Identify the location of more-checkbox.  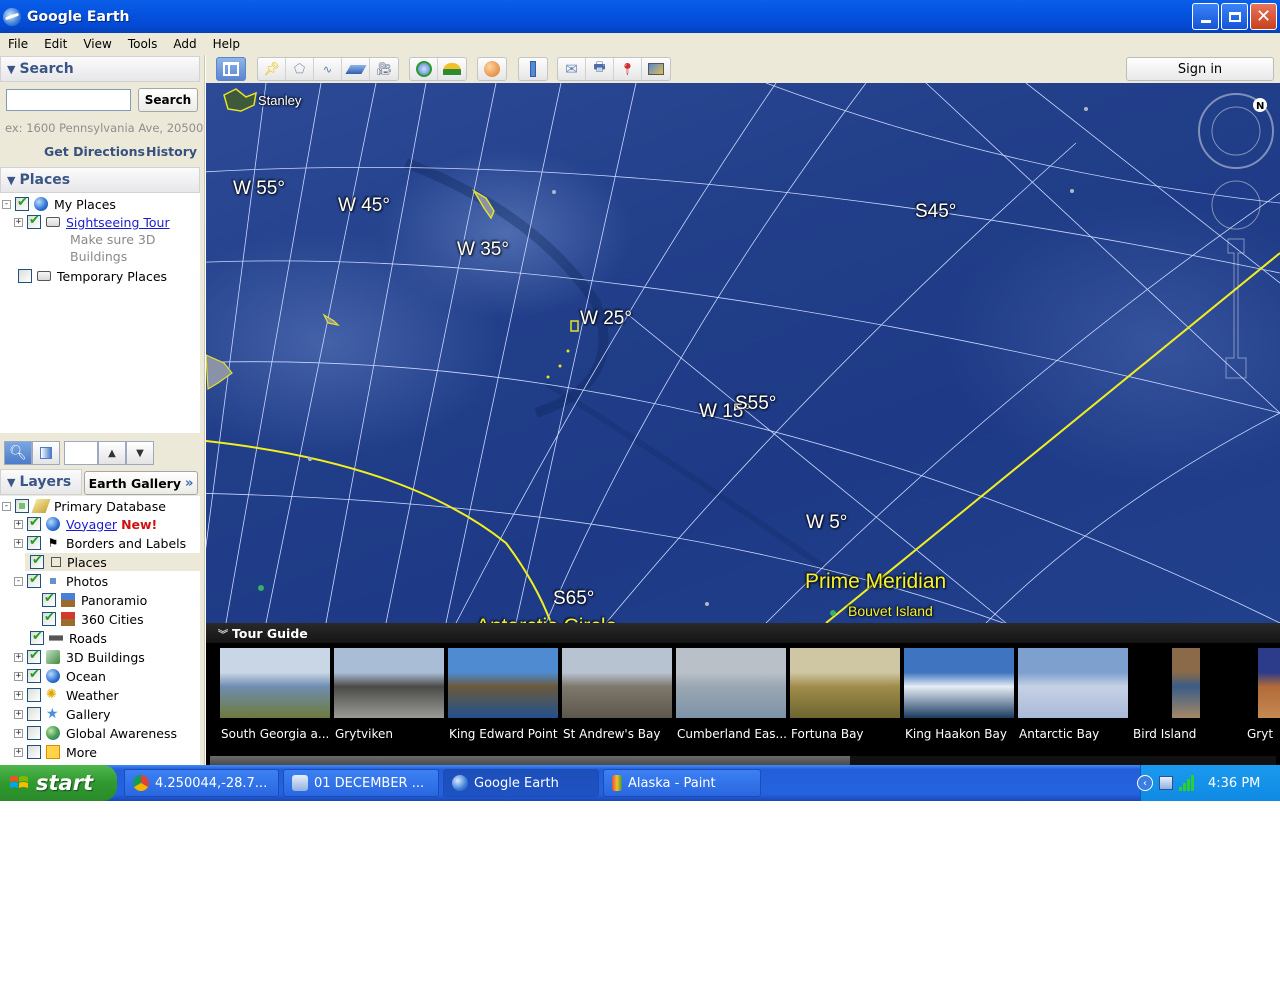
(34, 752).